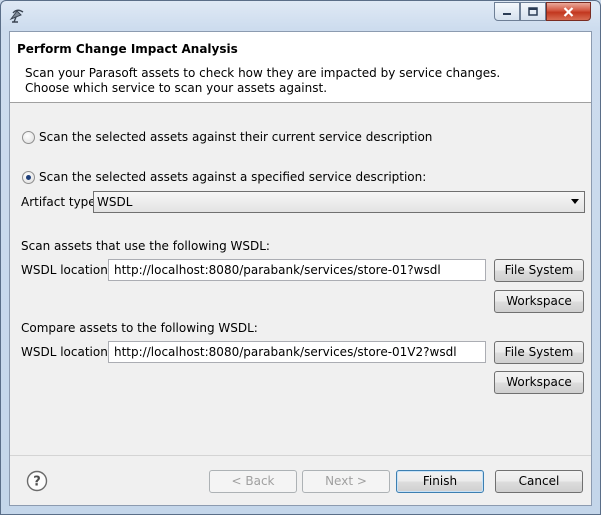 This screenshot has height=515, width=601. I want to click on scan-location-label: WSDL location:, so click(66, 270).